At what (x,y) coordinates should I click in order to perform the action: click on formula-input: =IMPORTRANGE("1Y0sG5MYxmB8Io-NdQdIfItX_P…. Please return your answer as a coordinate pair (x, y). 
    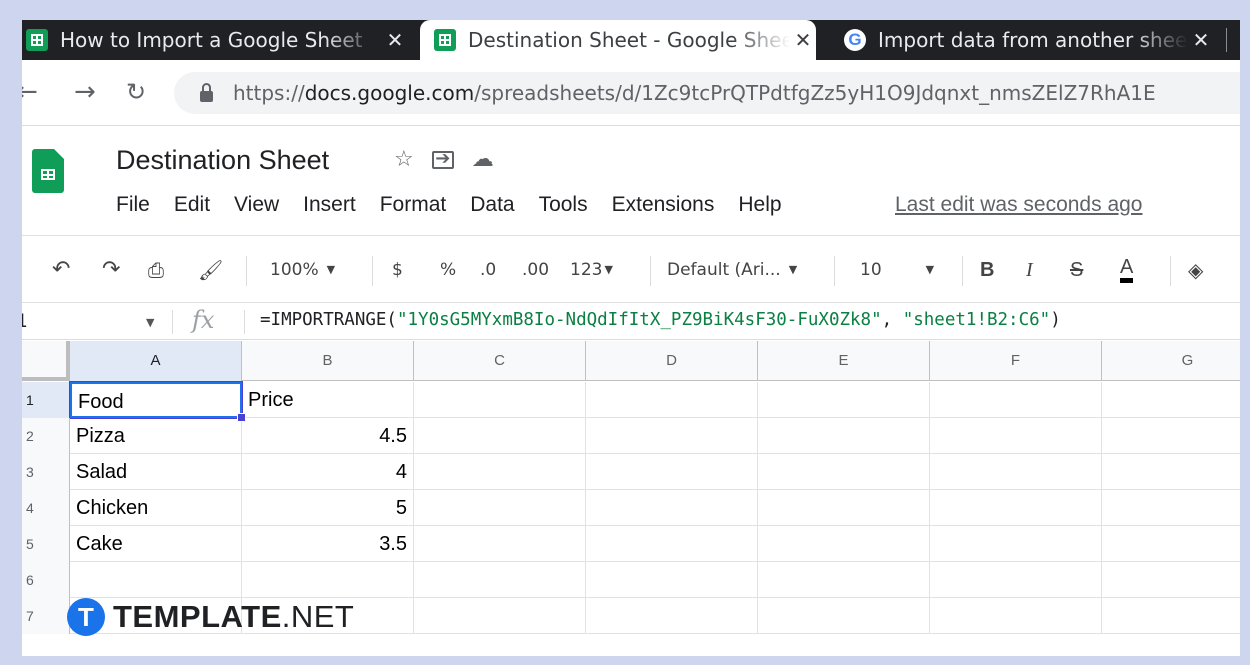
    Looking at the image, I should click on (660, 320).